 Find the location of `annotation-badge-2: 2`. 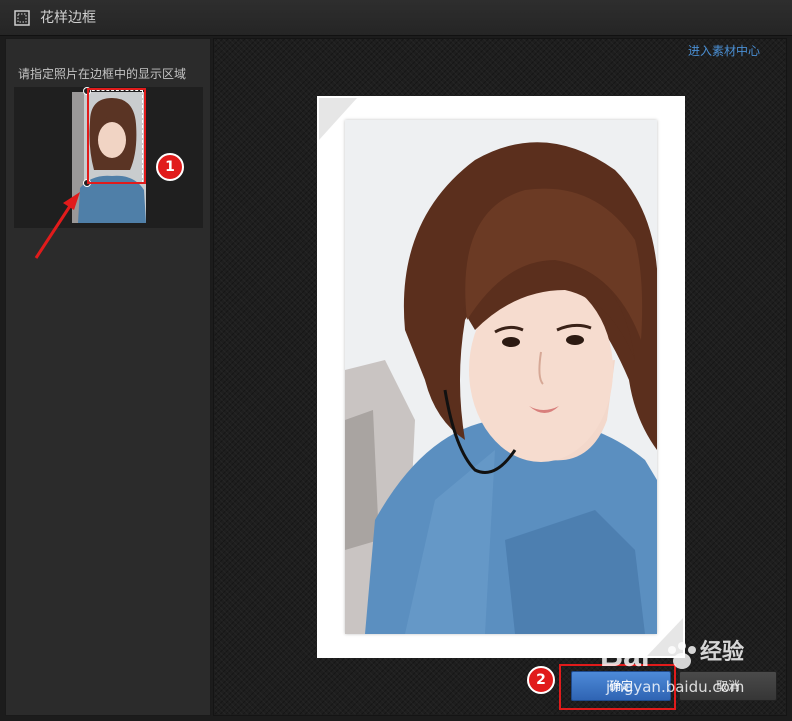

annotation-badge-2: 2 is located at coordinates (541, 680).